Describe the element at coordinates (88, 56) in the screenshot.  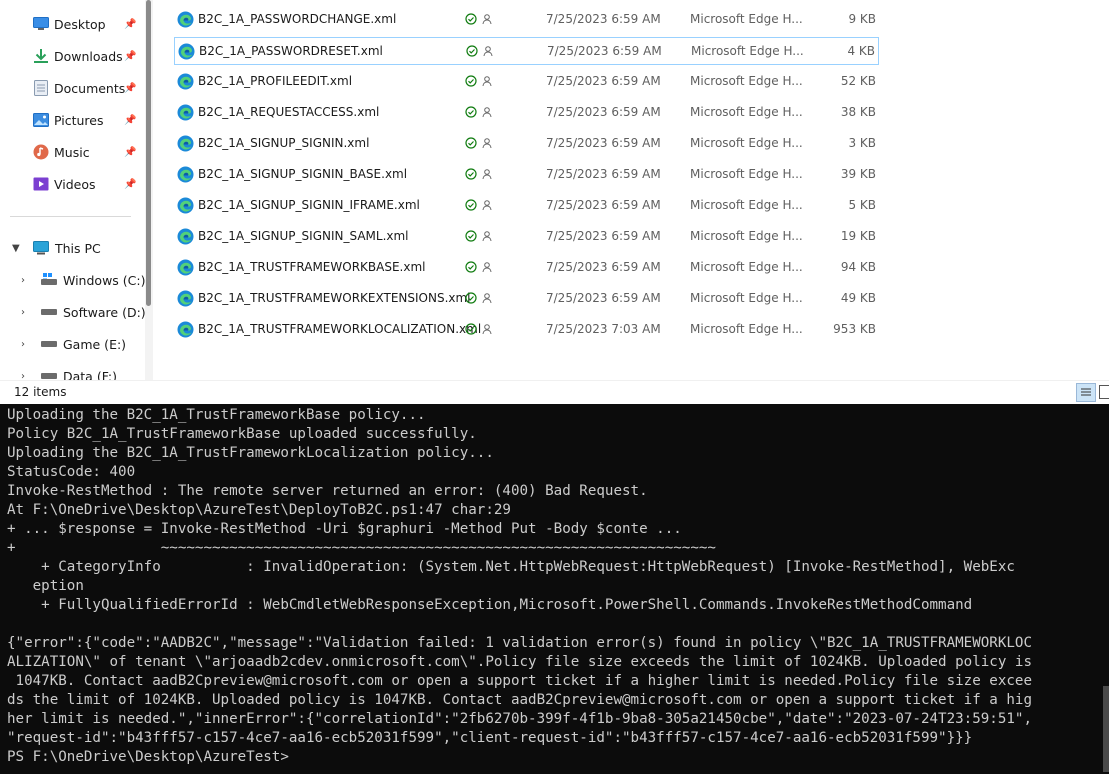
I see `nav-label-downloads: Downloads` at that location.